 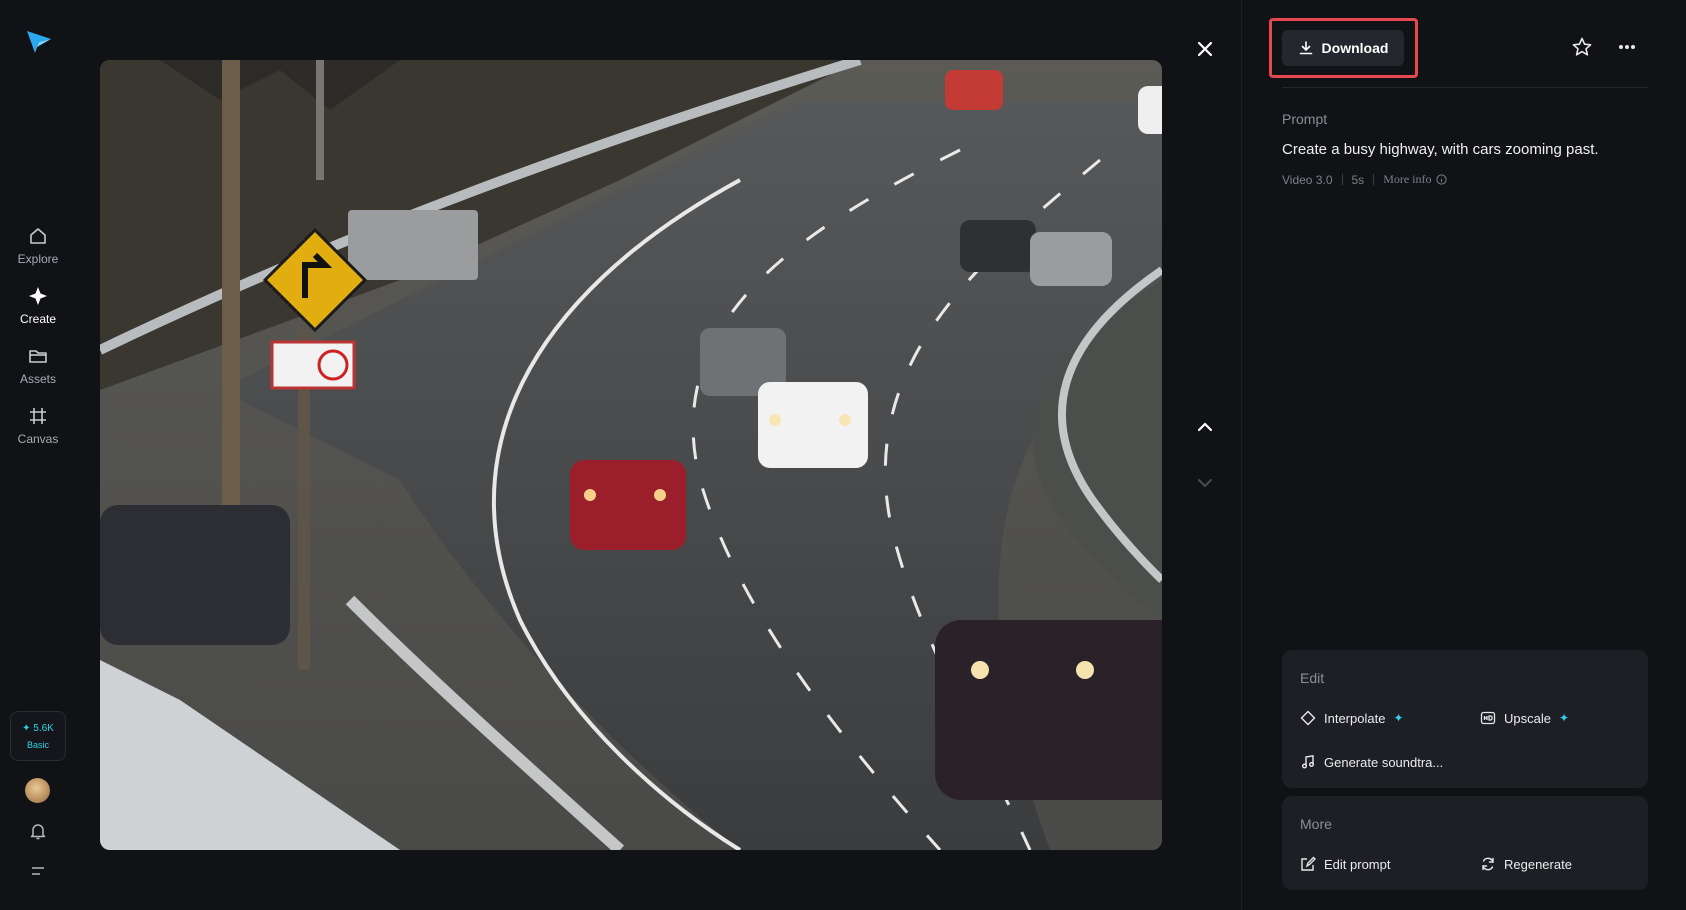 What do you see at coordinates (1312, 678) in the screenshot?
I see `edit-section-title: Edit` at bounding box center [1312, 678].